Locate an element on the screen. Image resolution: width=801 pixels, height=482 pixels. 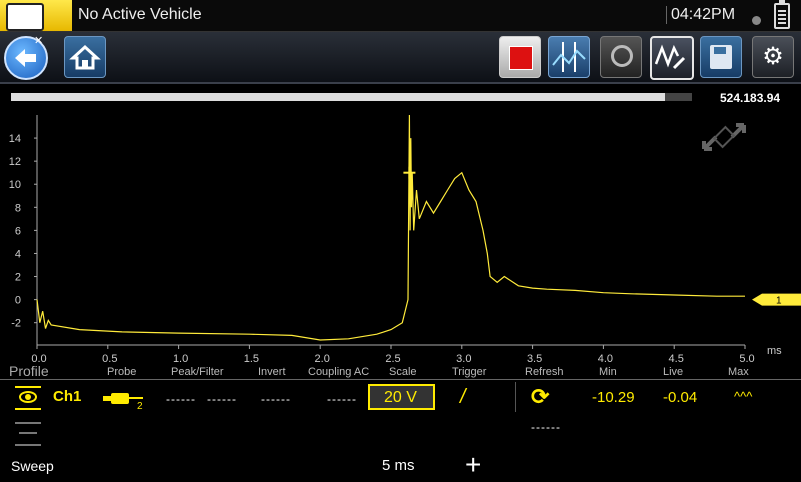
x-tick-label: 0.5 is located at coordinates (109, 359).